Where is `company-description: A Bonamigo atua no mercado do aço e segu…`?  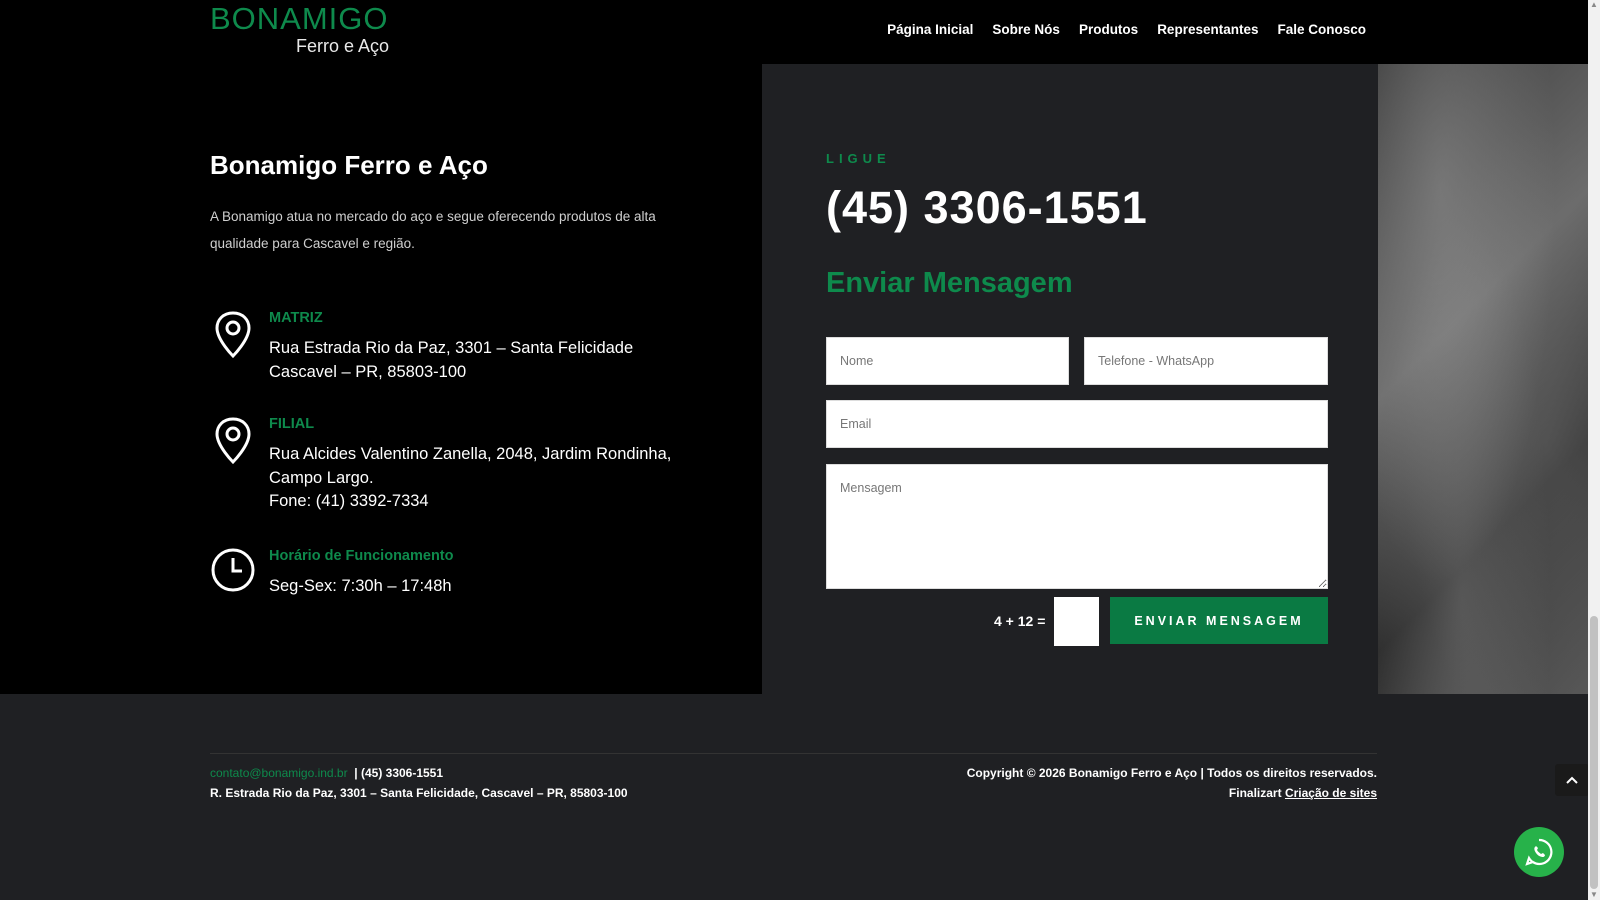
company-description: A Bonamigo atua no mercado do aço e segu… is located at coordinates (433, 230).